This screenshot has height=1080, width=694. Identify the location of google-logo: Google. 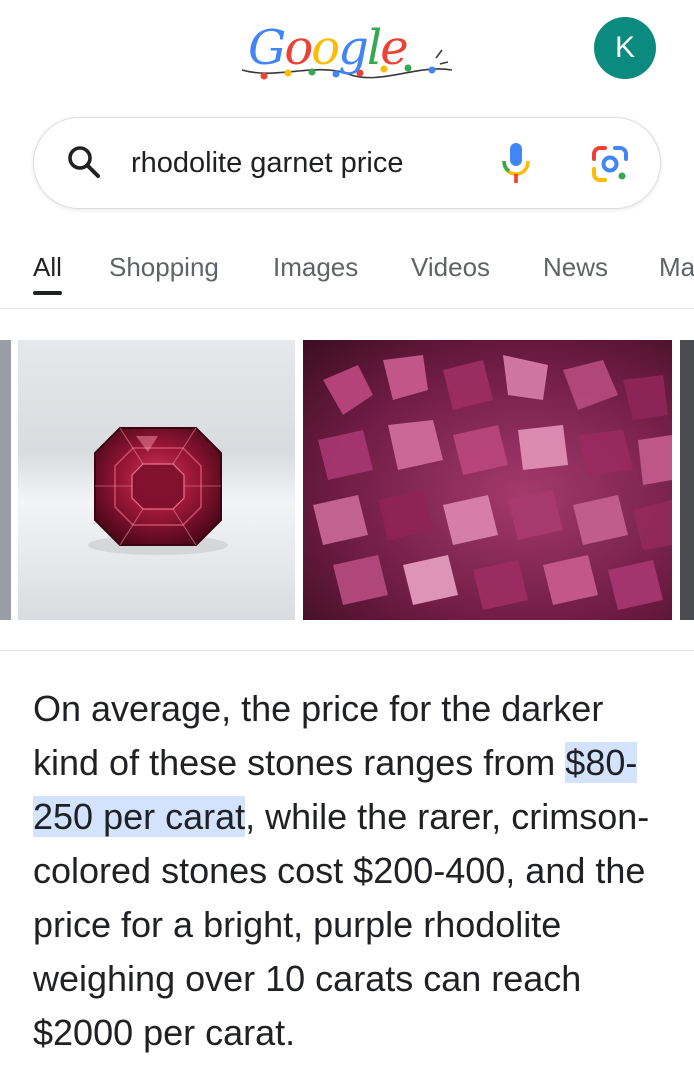
(347, 58).